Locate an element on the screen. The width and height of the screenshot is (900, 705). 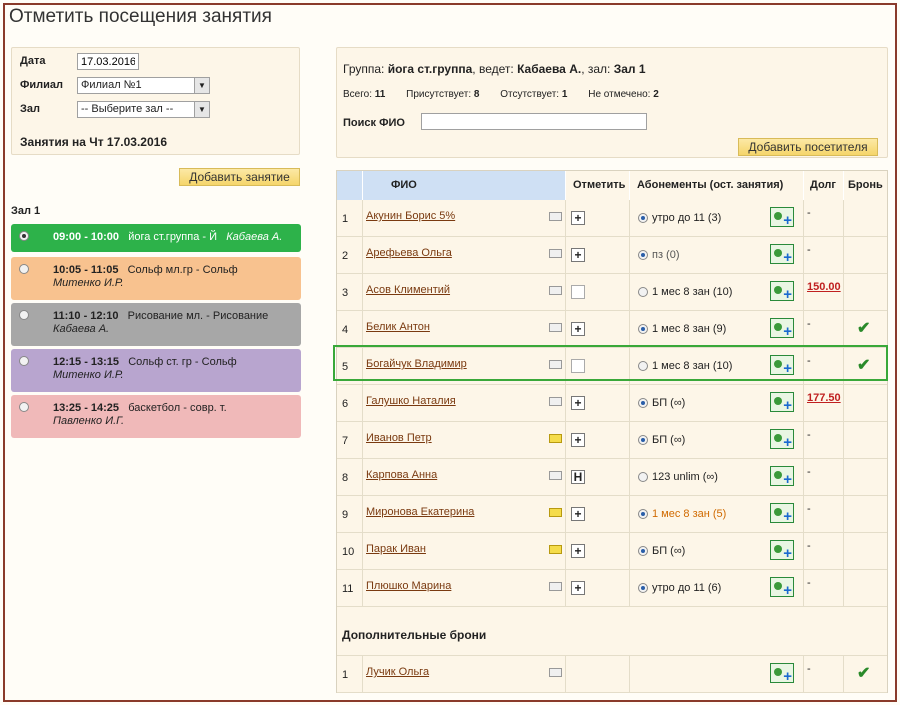
hall-label-inline: , зал: is located at coordinates (596, 69).